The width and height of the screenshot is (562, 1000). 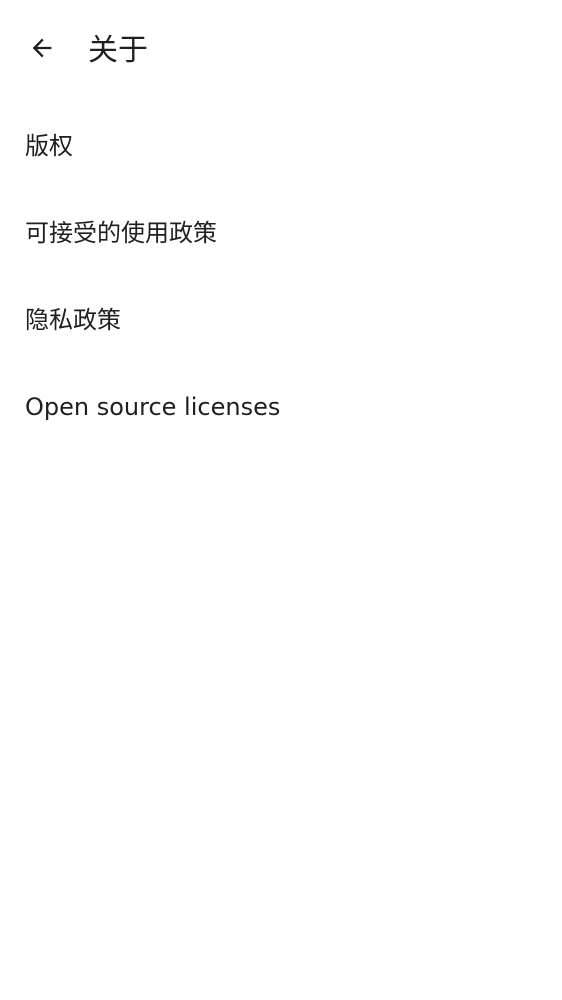 I want to click on list-item-label: Open source licenses, so click(x=153, y=406).